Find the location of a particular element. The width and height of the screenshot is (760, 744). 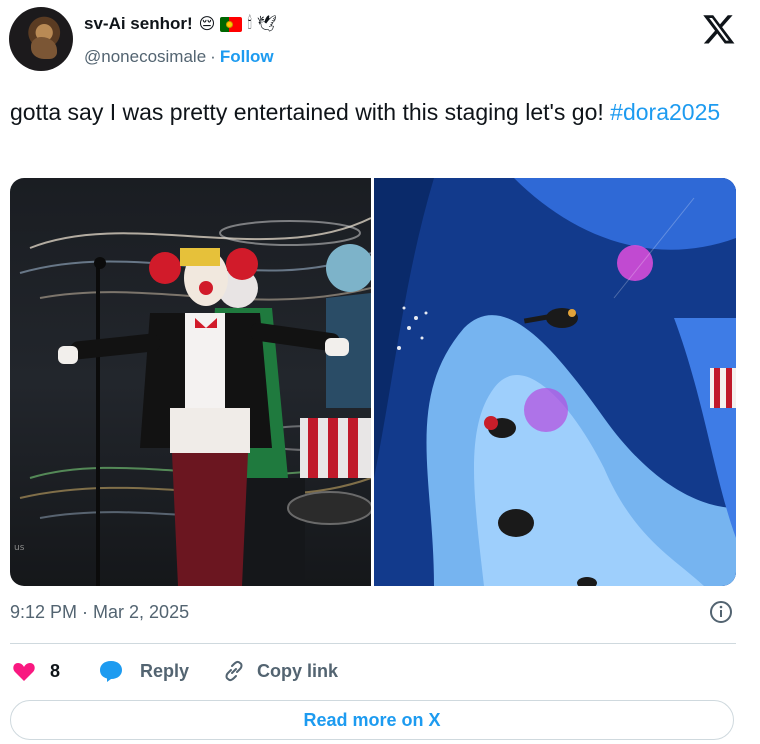

read-more-label: Read more on X is located at coordinates (372, 719).